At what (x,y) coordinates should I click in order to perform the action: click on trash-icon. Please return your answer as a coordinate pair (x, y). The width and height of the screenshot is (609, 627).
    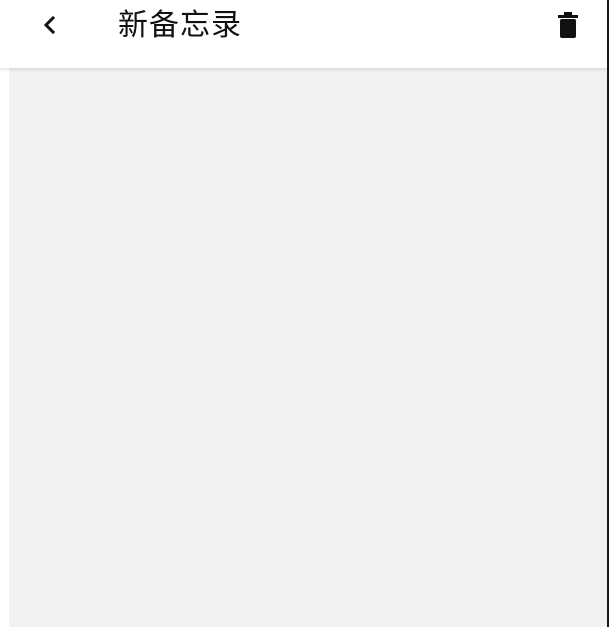
    Looking at the image, I should click on (568, 25).